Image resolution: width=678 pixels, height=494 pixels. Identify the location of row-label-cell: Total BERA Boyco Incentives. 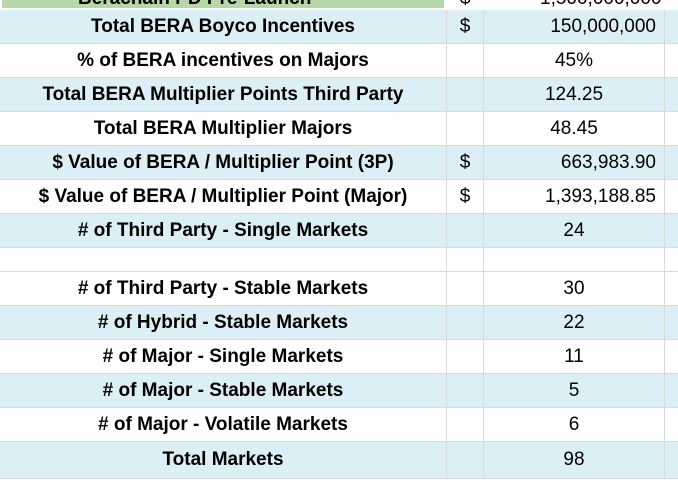
(223, 26).